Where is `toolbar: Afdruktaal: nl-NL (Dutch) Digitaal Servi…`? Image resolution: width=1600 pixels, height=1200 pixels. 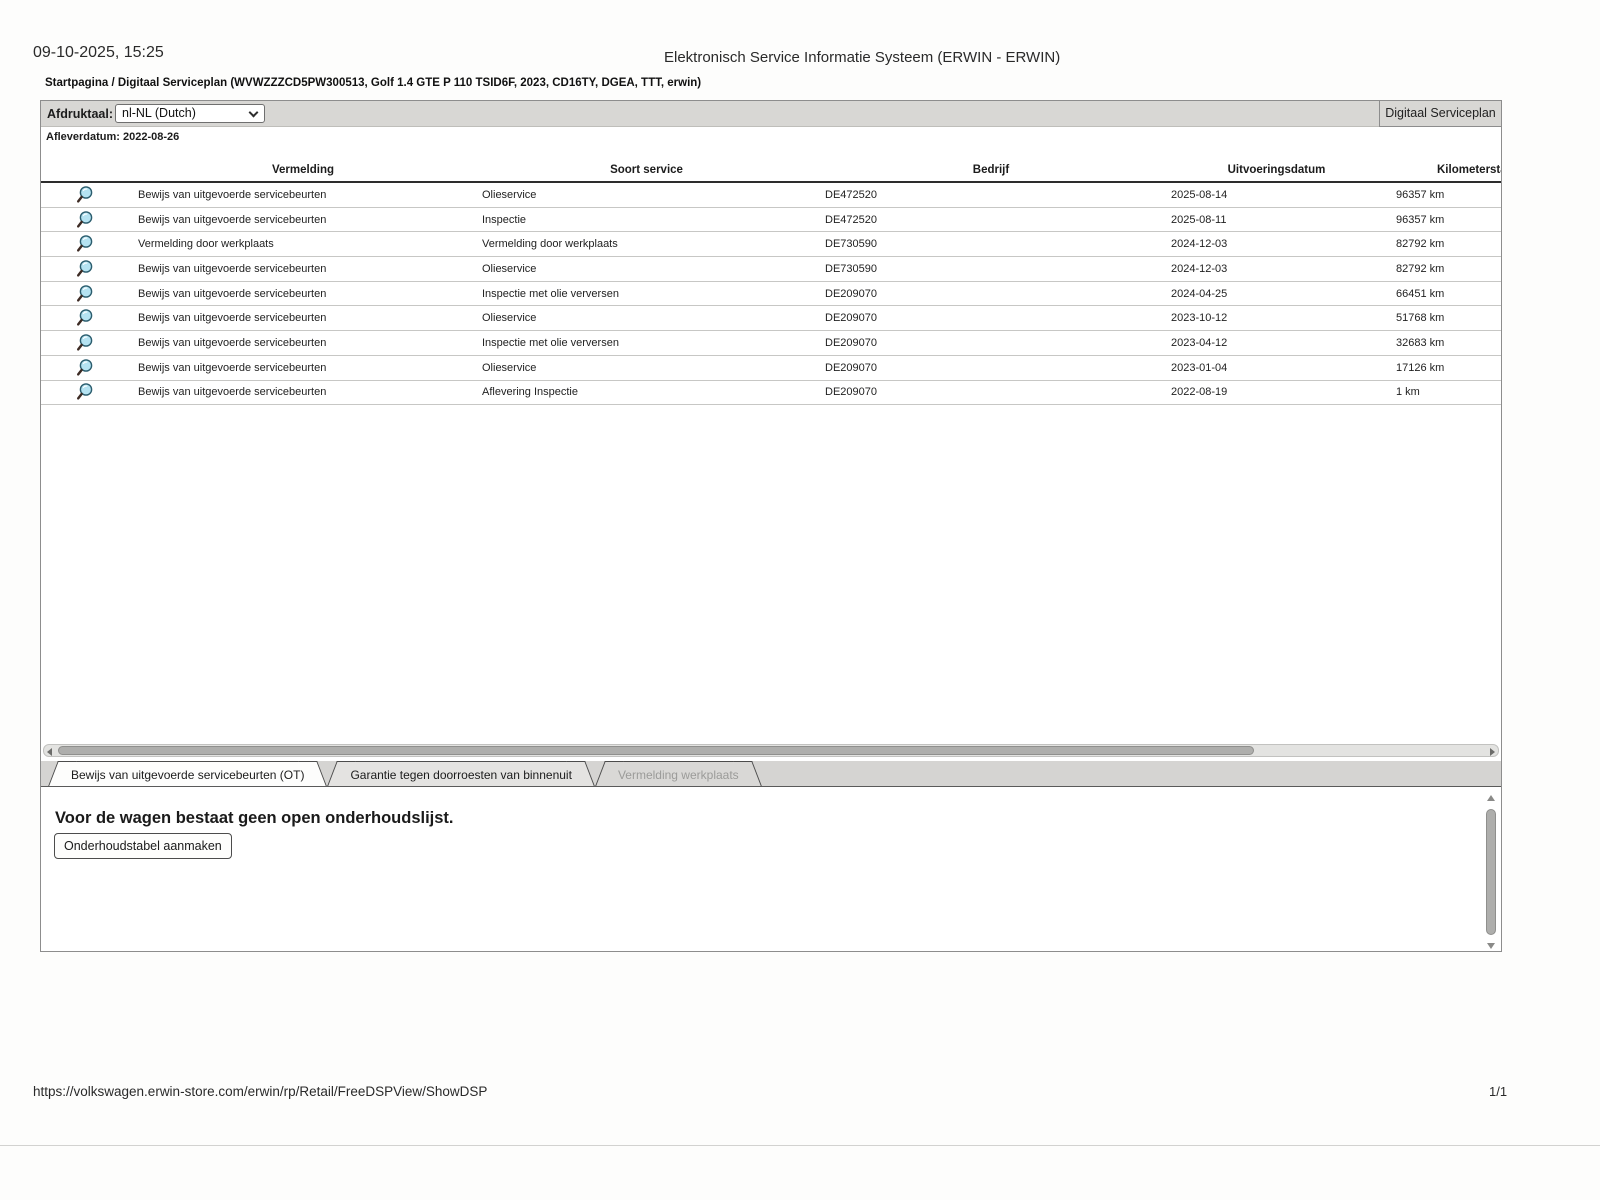 toolbar: Afdruktaal: nl-NL (Dutch) Digitaal Servi… is located at coordinates (771, 114).